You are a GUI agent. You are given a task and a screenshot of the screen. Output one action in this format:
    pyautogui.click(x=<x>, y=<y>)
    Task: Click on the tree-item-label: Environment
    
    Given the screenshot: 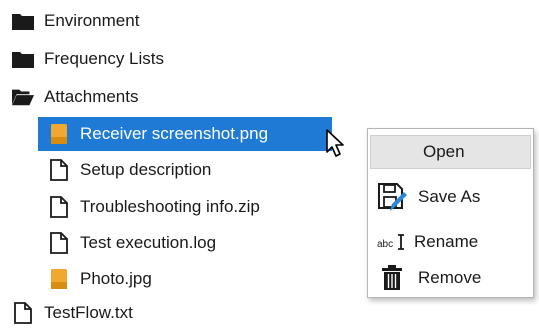 What is the action you would take?
    pyautogui.click(x=92, y=20)
    